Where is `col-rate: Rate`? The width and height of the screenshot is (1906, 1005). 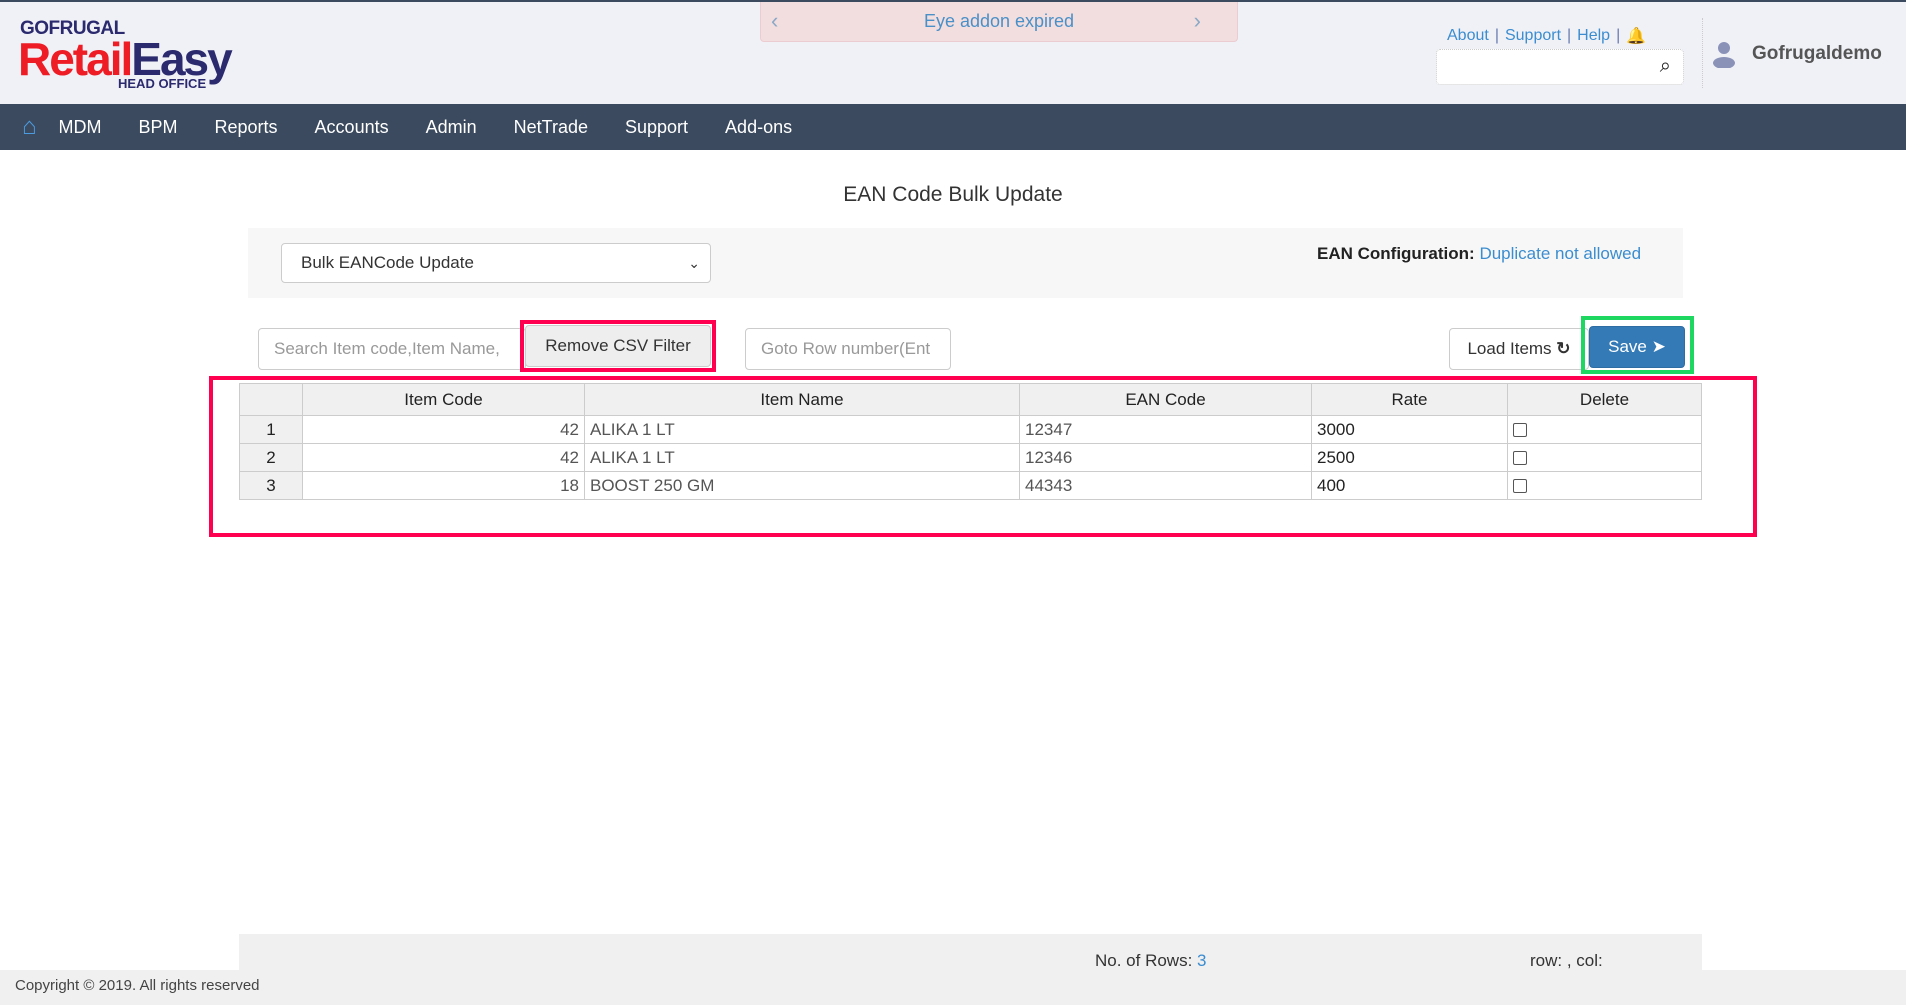
col-rate: Rate is located at coordinates (1409, 399).